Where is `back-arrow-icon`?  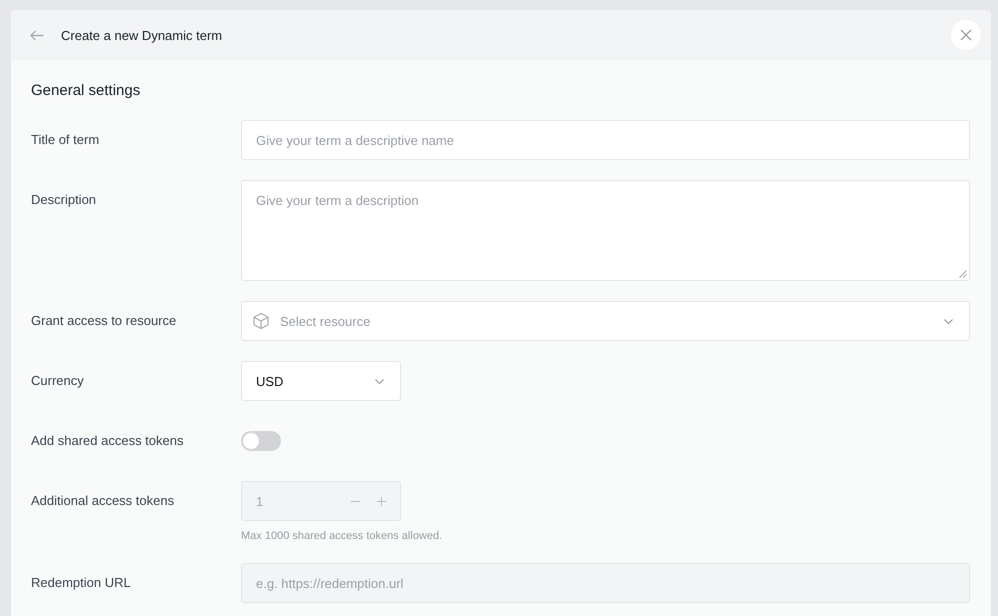
back-arrow-icon is located at coordinates (37, 35).